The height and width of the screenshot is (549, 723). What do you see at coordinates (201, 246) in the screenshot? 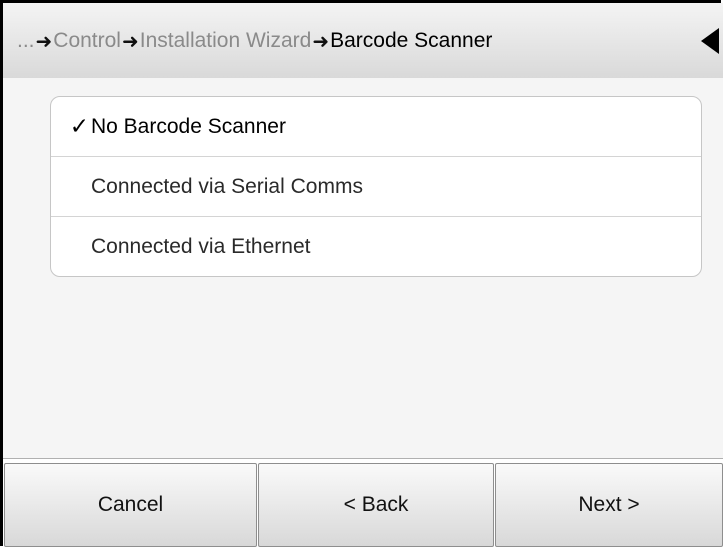
I see `option-label: Connected via Ethernet` at bounding box center [201, 246].